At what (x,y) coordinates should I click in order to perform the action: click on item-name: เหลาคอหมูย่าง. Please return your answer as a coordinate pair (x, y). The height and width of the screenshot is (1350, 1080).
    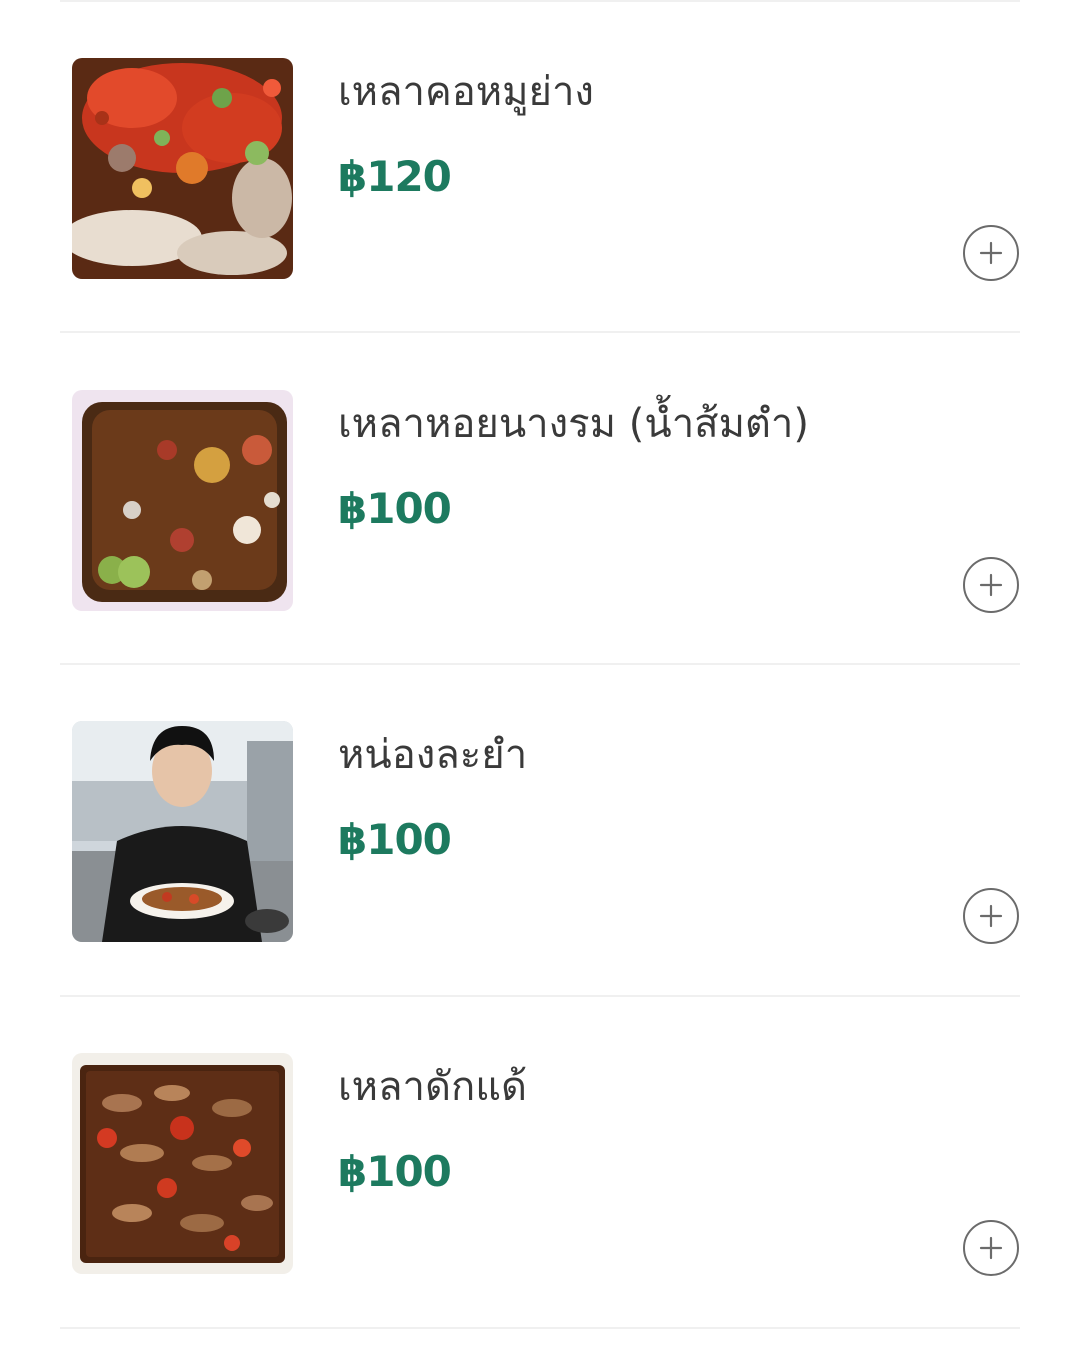
    Looking at the image, I should click on (466, 92).